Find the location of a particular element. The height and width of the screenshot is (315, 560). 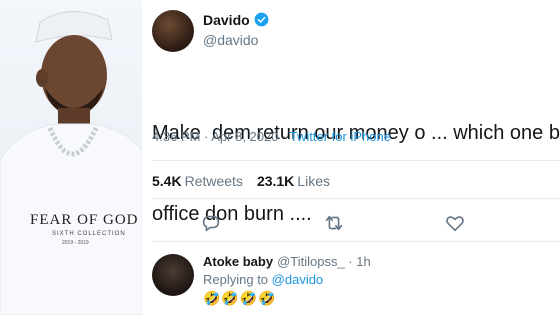

replying-label: Replying to is located at coordinates (237, 279).